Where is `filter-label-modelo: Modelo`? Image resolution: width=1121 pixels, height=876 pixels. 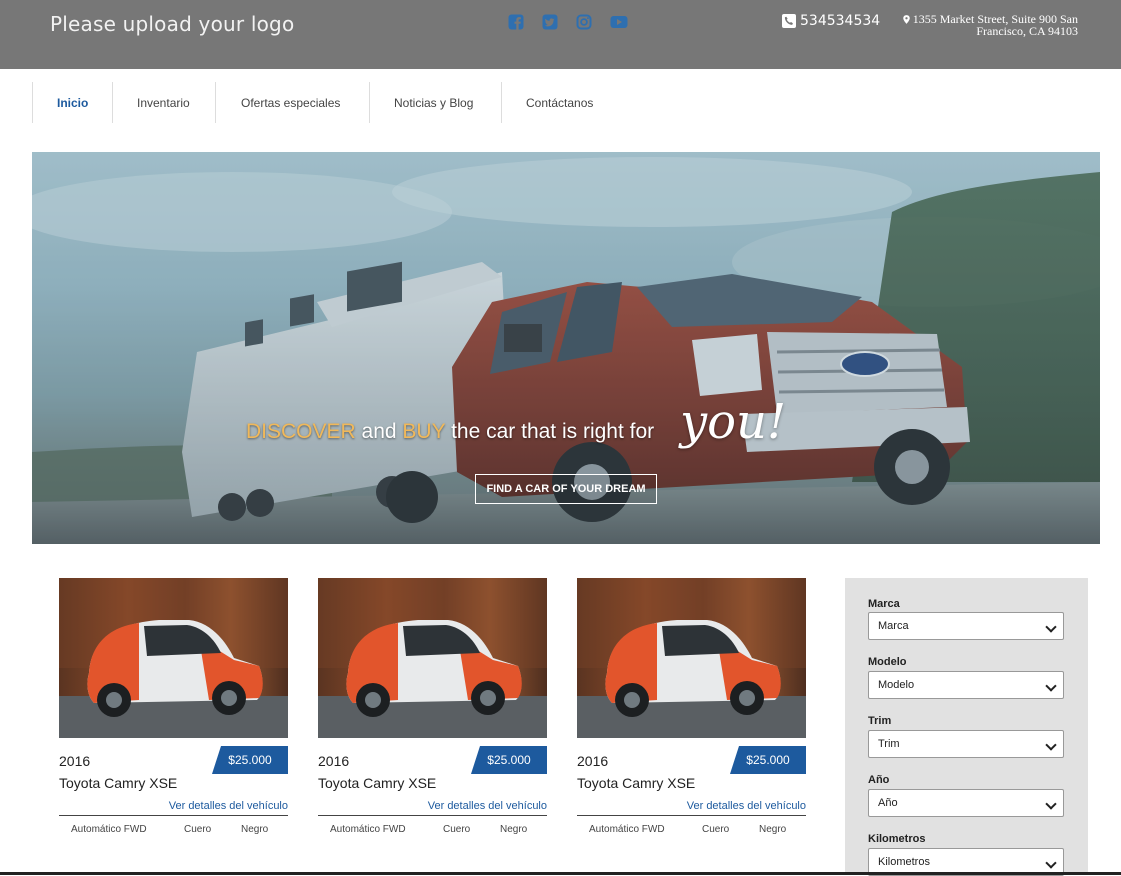 filter-label-modelo: Modelo is located at coordinates (887, 662).